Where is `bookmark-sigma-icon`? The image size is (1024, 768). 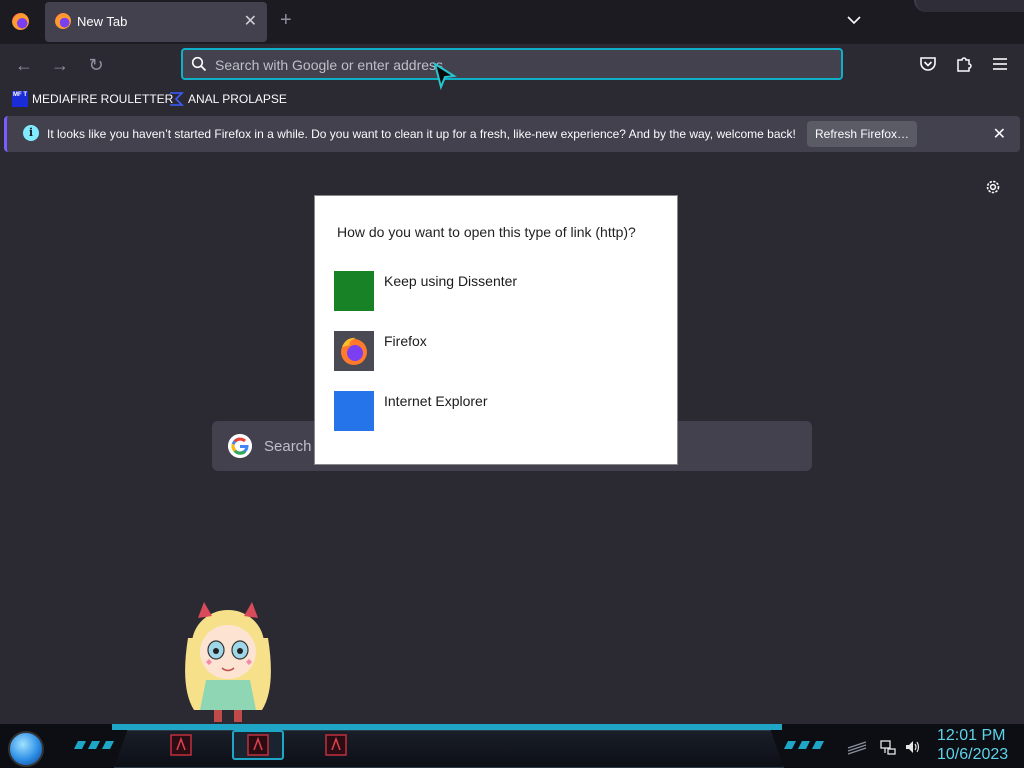 bookmark-sigma-icon is located at coordinates (177, 99).